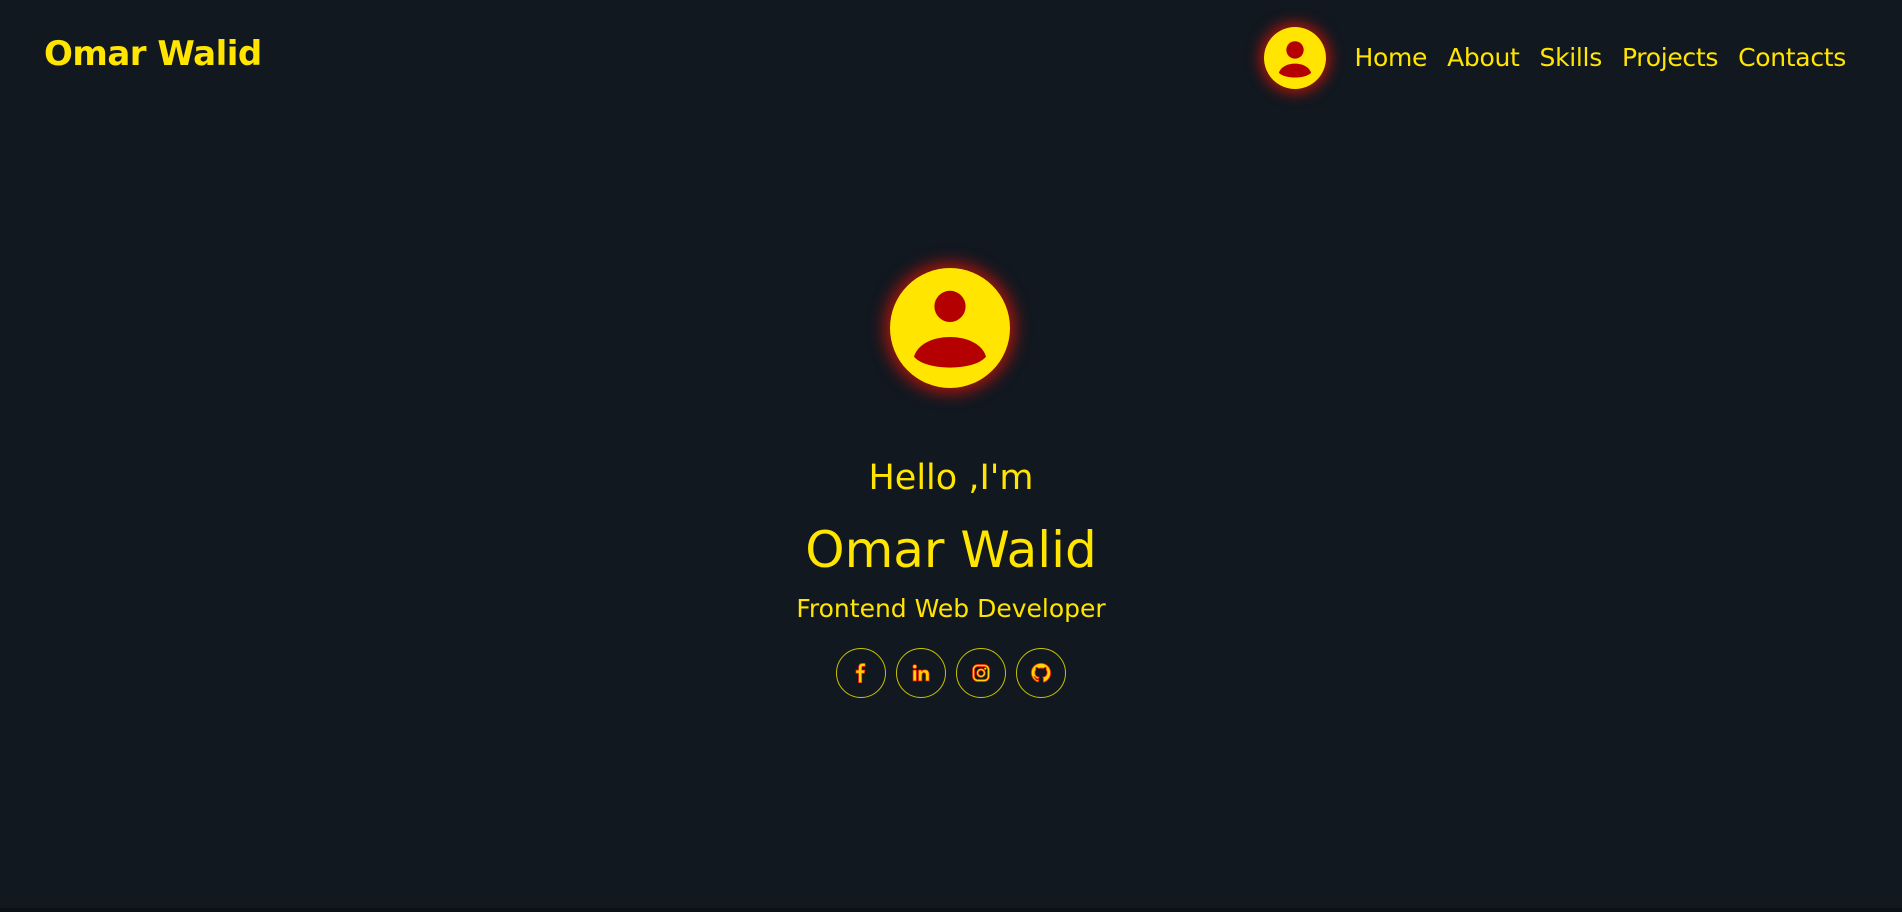 This screenshot has height=912, width=1902. I want to click on hero-name: Omar Walid, so click(951, 550).